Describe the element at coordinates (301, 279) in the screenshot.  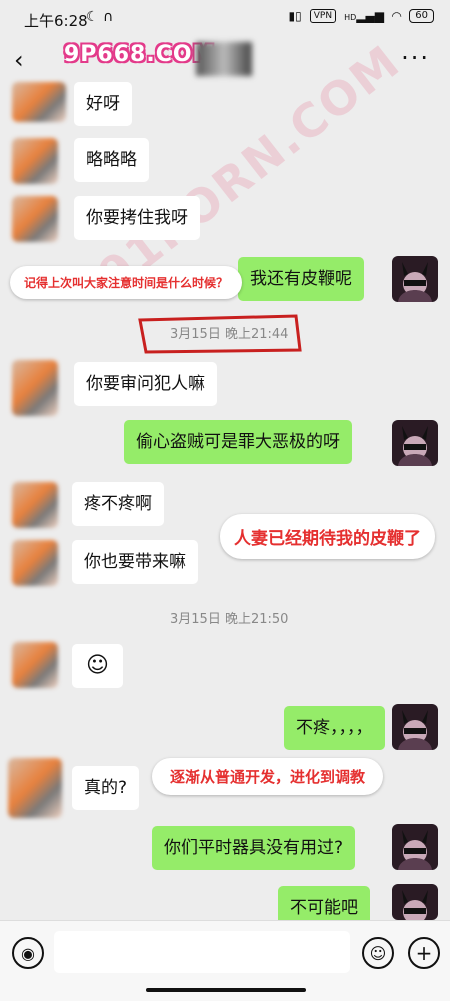
I see `message-bubble: 我还有皮鞭呢` at that location.